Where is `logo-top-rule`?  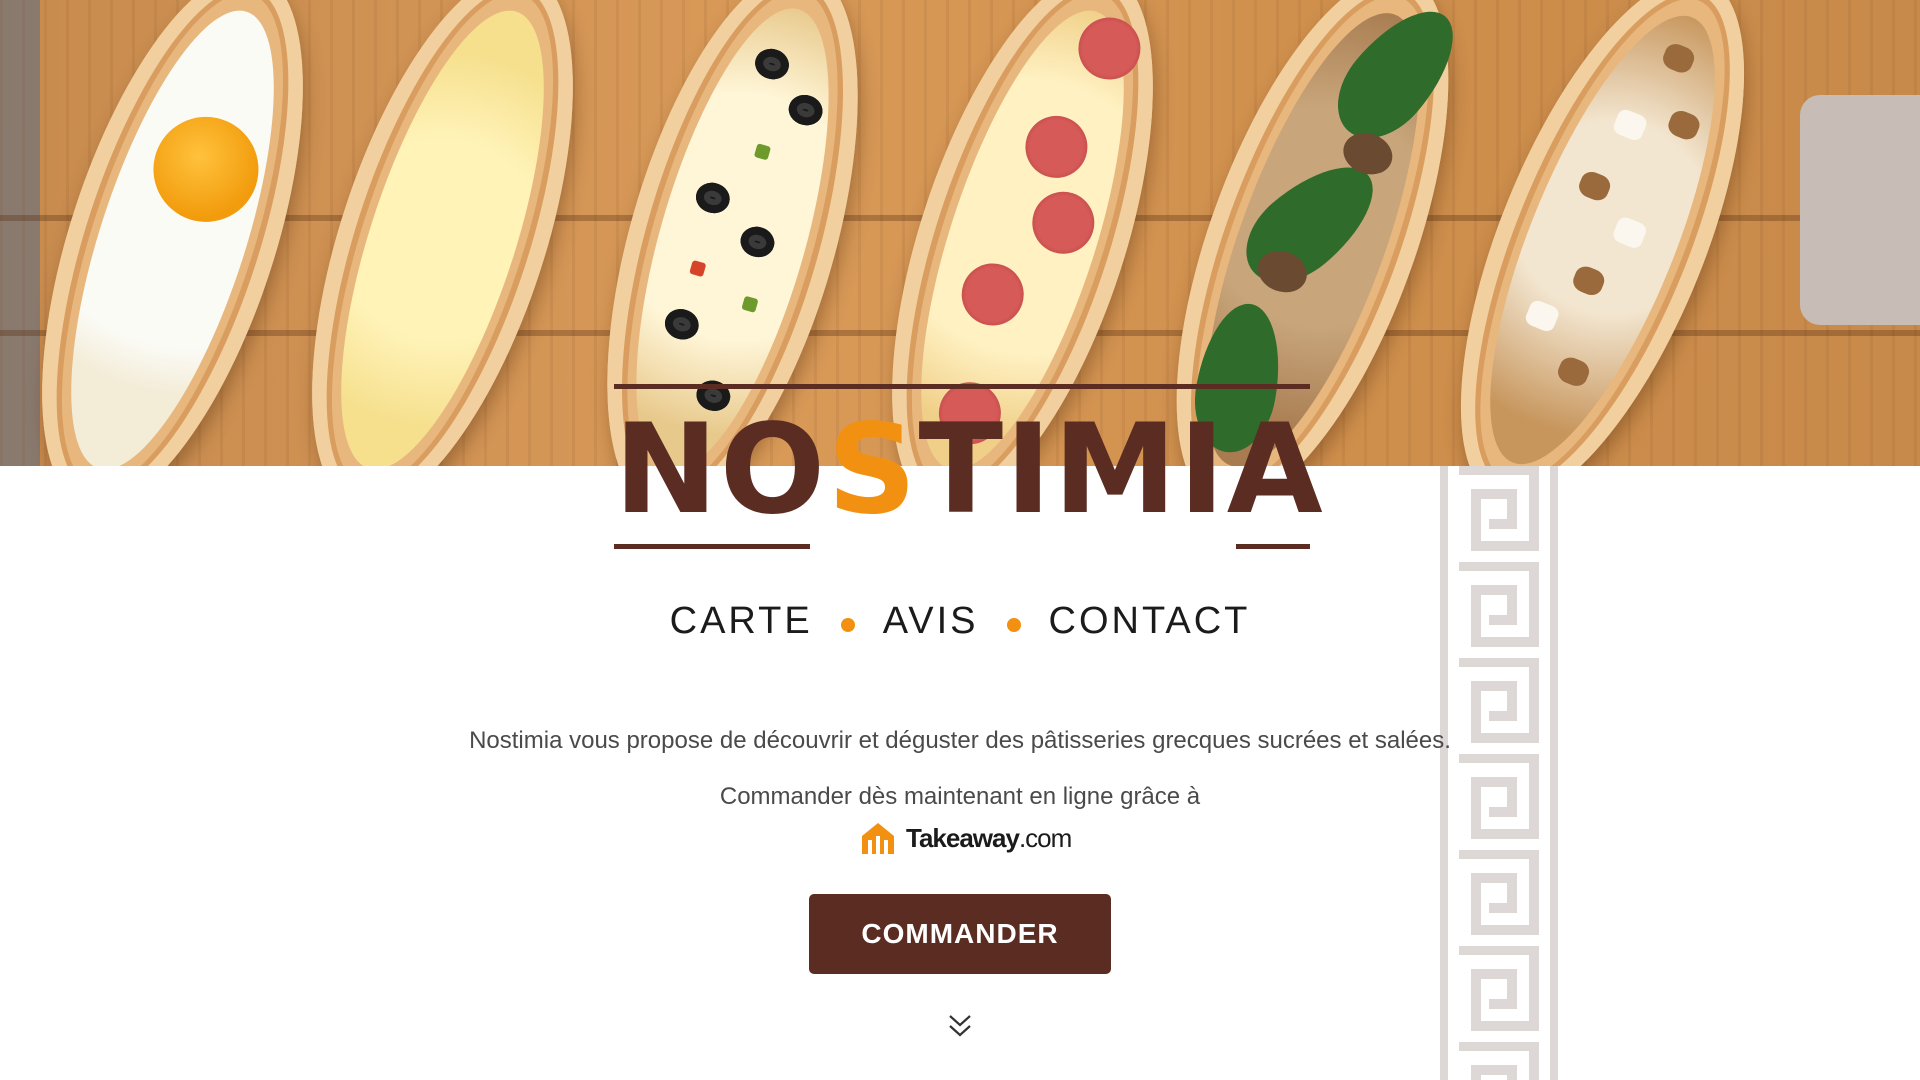 logo-top-rule is located at coordinates (962, 386).